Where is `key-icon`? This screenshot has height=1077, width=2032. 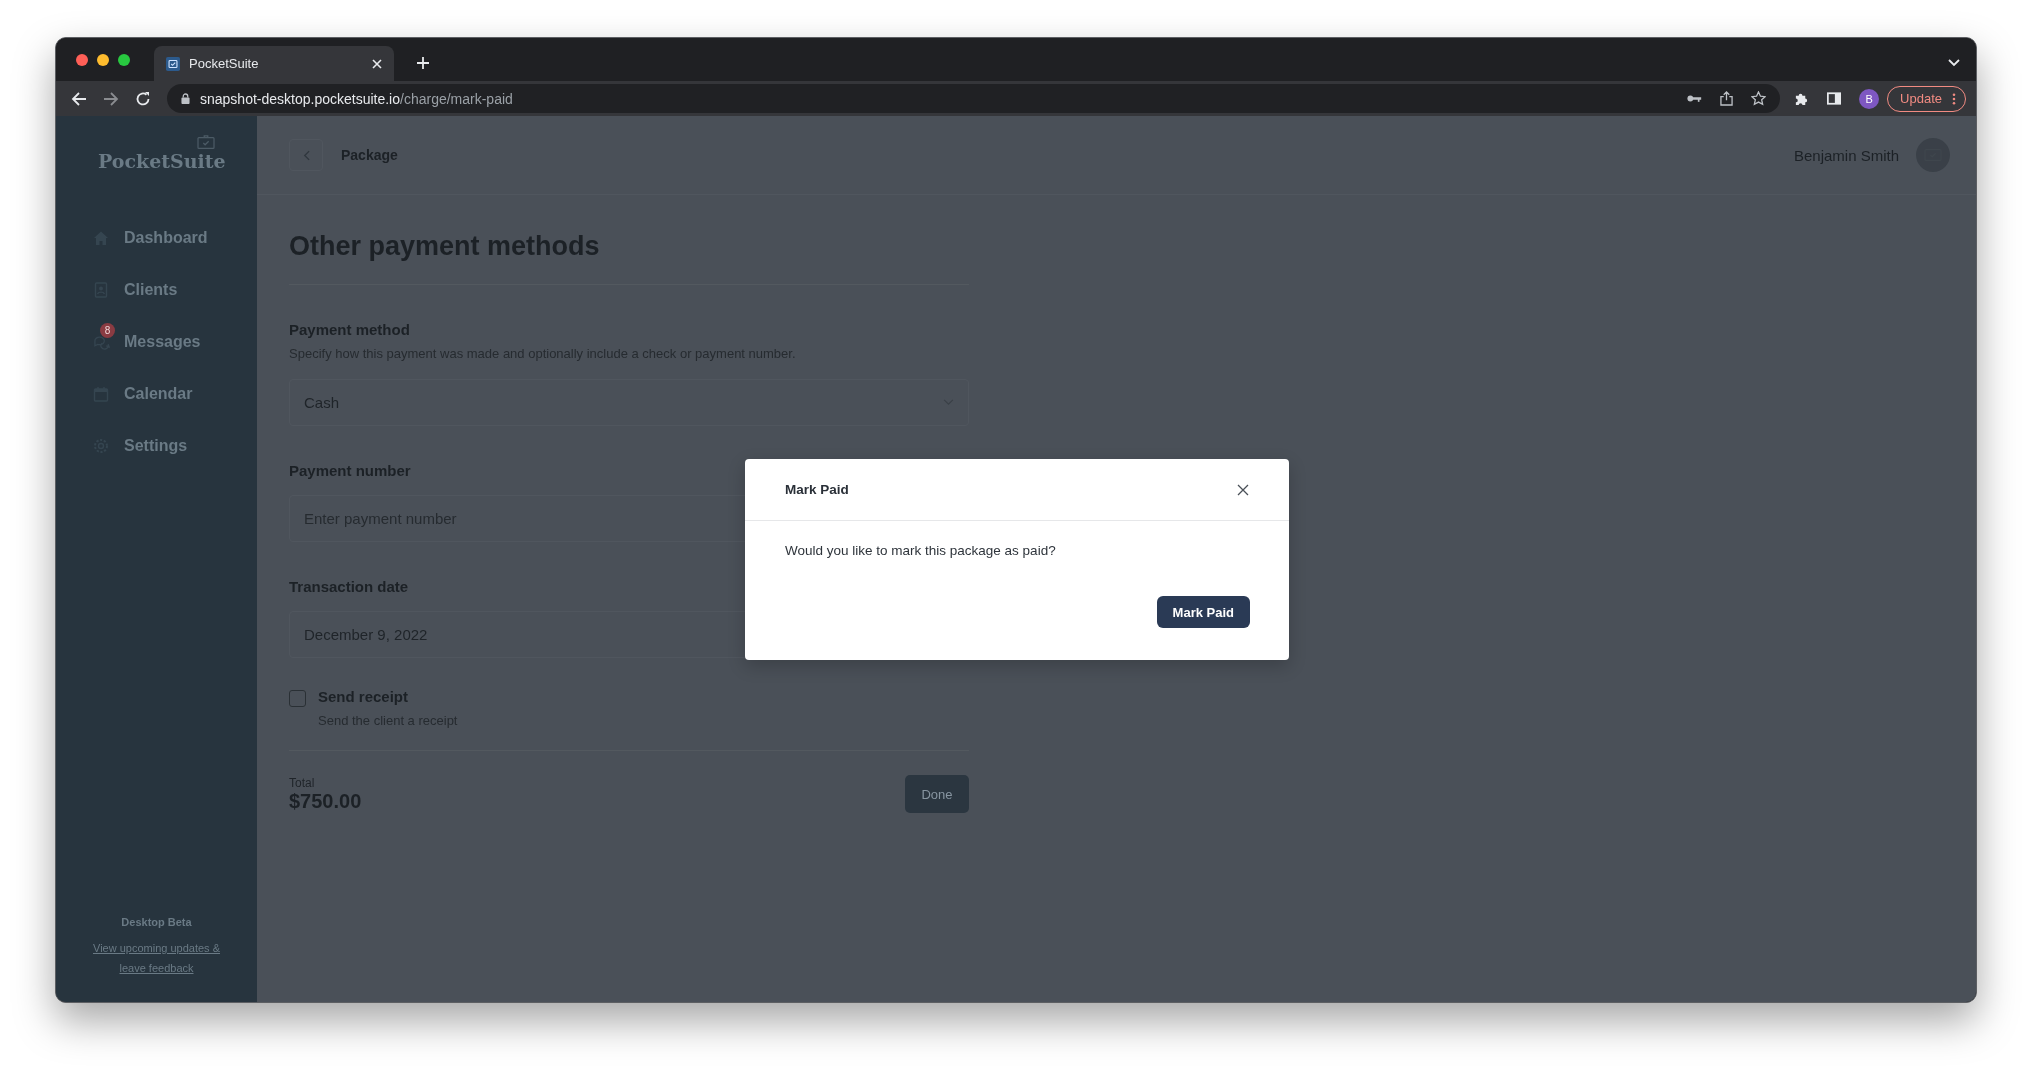 key-icon is located at coordinates (1695, 98).